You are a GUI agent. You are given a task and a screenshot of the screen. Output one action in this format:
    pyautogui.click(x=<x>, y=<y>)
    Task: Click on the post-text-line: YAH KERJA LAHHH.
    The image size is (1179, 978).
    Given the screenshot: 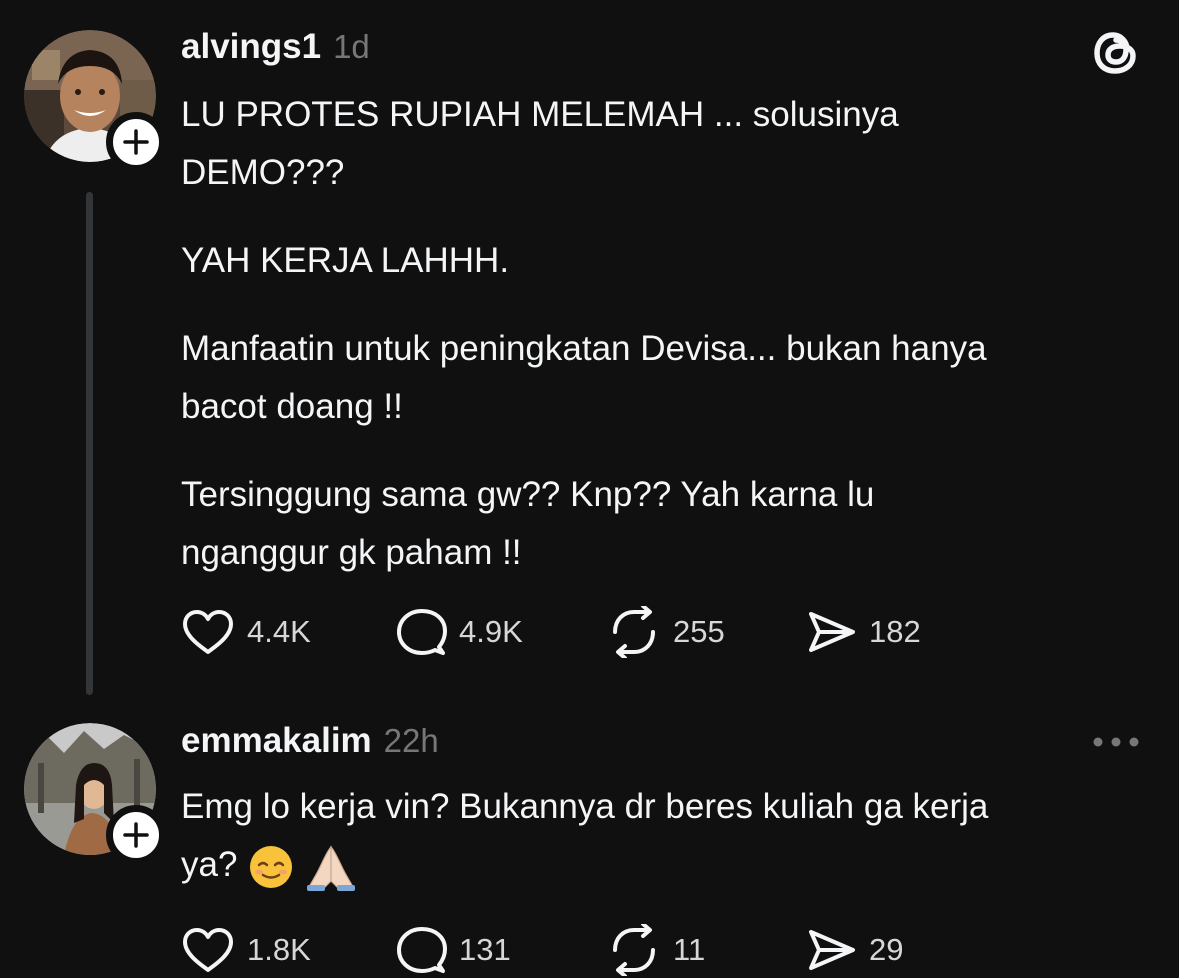 What is the action you would take?
    pyautogui.click(x=345, y=260)
    